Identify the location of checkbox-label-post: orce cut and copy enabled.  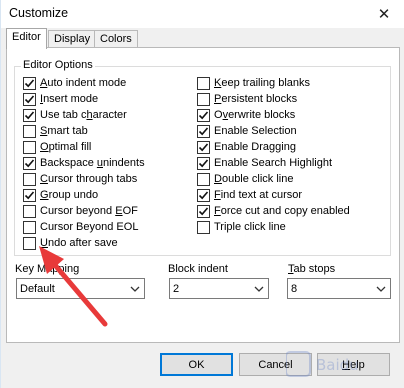
(285, 211).